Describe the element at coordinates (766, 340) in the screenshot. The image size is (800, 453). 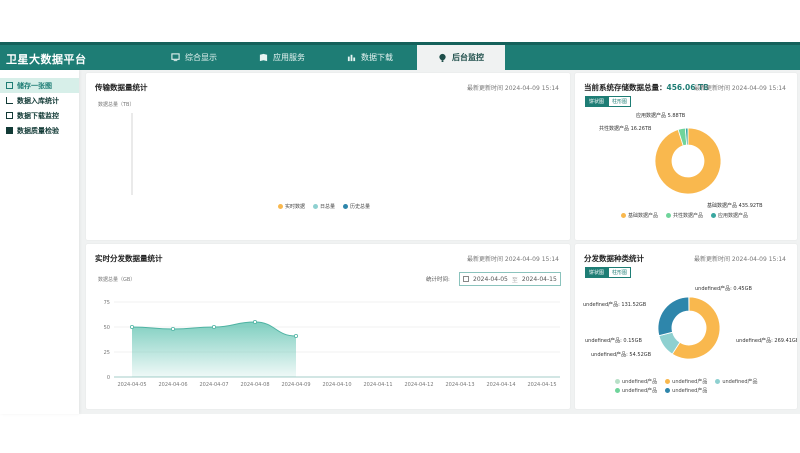
I see `slice-label: undefined产品: 269.41GB` at that location.